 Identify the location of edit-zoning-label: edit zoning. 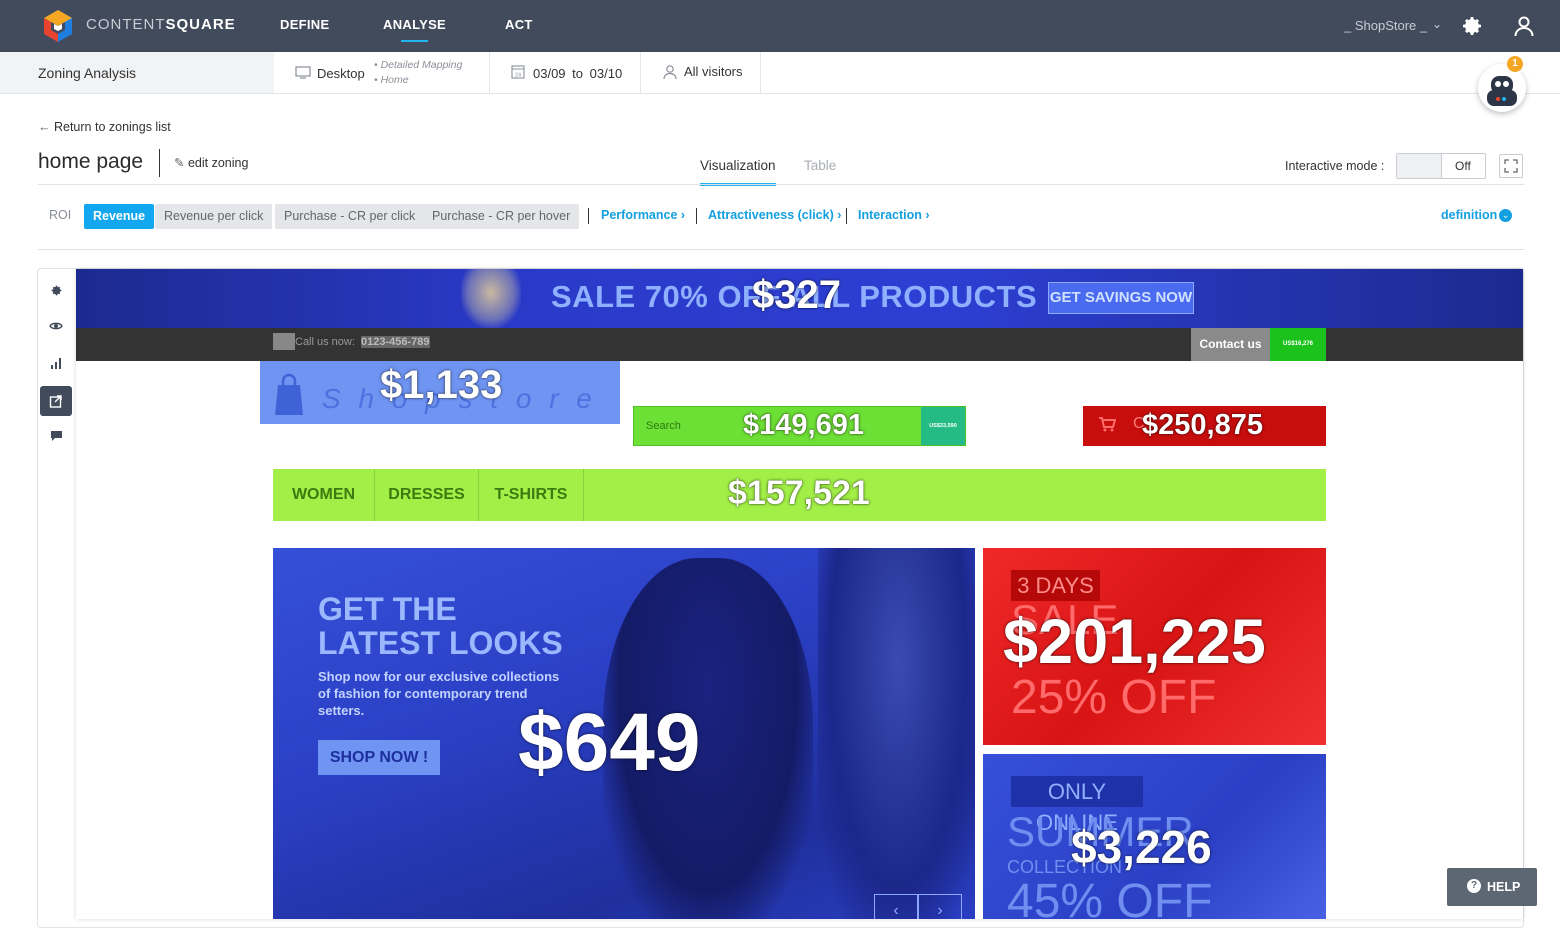
(218, 163).